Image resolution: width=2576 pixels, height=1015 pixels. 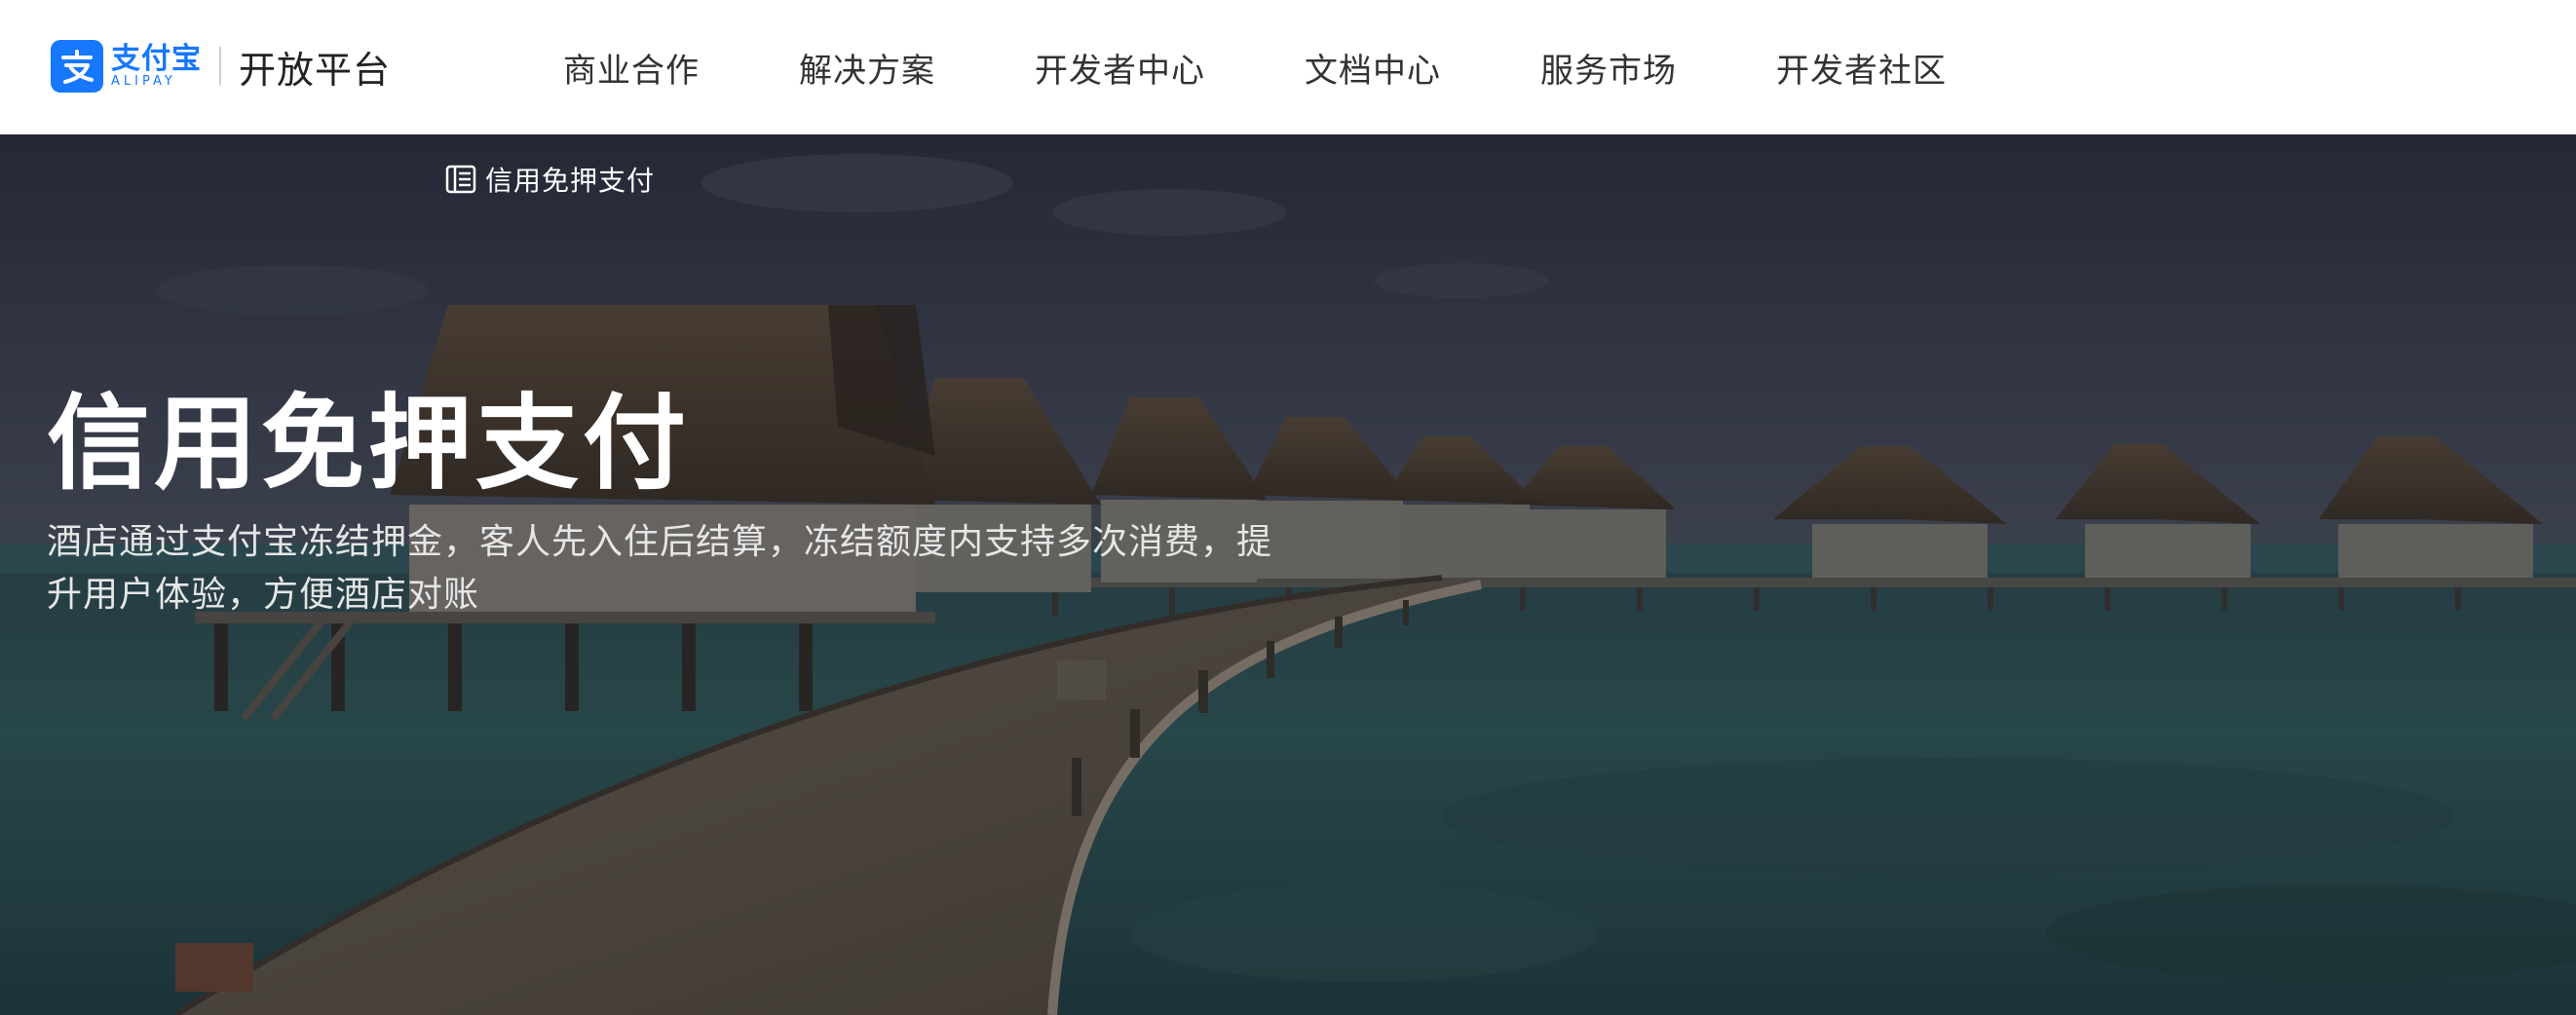 I want to click on breadcrumb: 信用免押支付, so click(x=549, y=179).